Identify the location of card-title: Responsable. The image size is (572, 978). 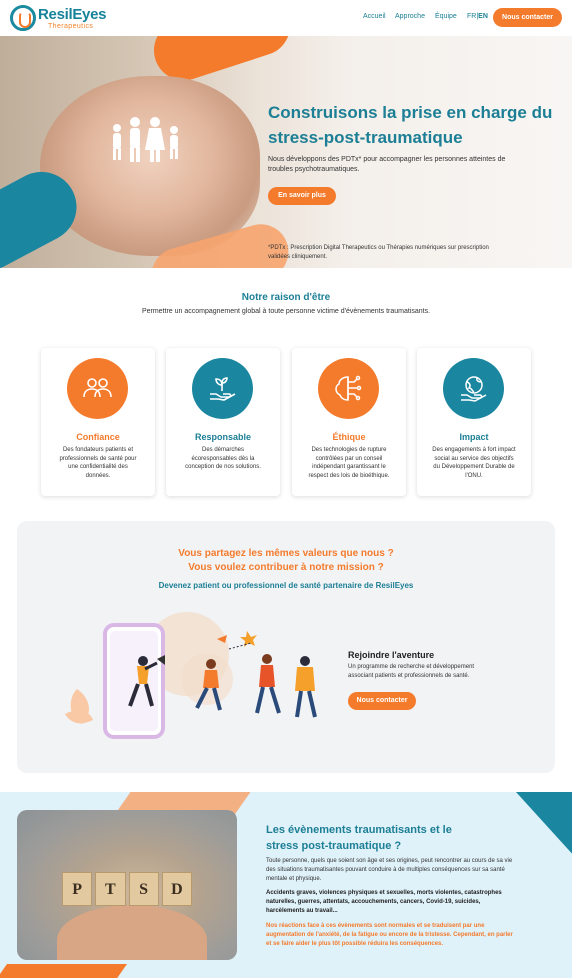
(223, 437).